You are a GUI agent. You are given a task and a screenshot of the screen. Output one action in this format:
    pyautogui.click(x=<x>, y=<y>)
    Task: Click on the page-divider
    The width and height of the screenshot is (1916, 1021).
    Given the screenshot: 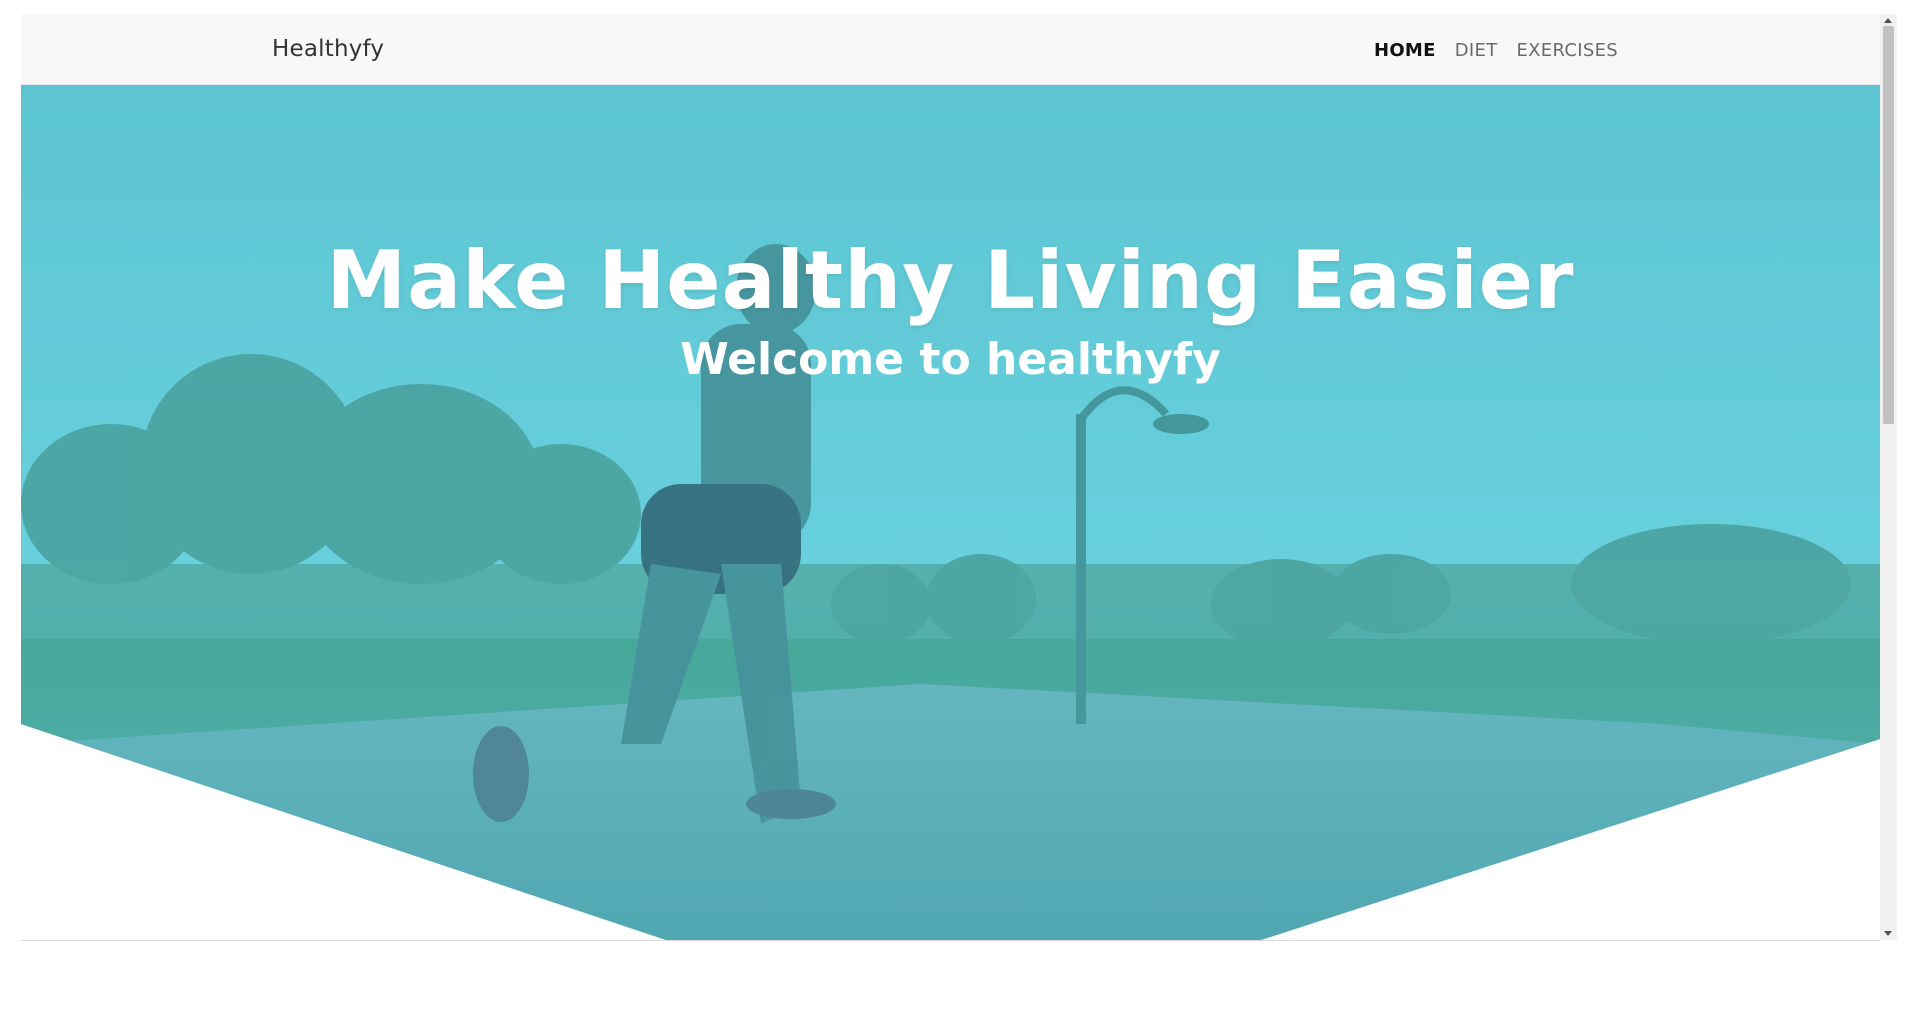 What is the action you would take?
    pyautogui.click(x=950, y=940)
    